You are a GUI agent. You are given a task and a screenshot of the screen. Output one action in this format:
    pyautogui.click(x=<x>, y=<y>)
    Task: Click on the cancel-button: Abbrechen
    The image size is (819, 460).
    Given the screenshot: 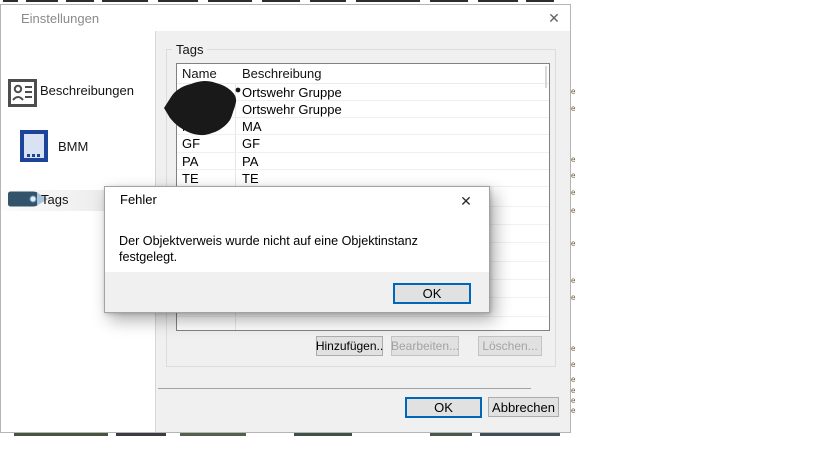 What is the action you would take?
    pyautogui.click(x=523, y=407)
    